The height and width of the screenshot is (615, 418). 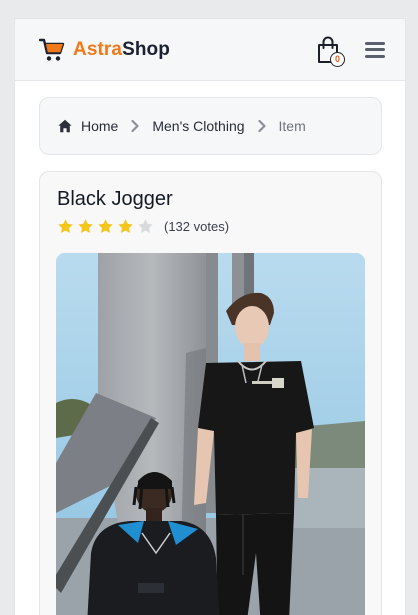 What do you see at coordinates (52, 49) in the screenshot?
I see `shopping-cart-icon` at bounding box center [52, 49].